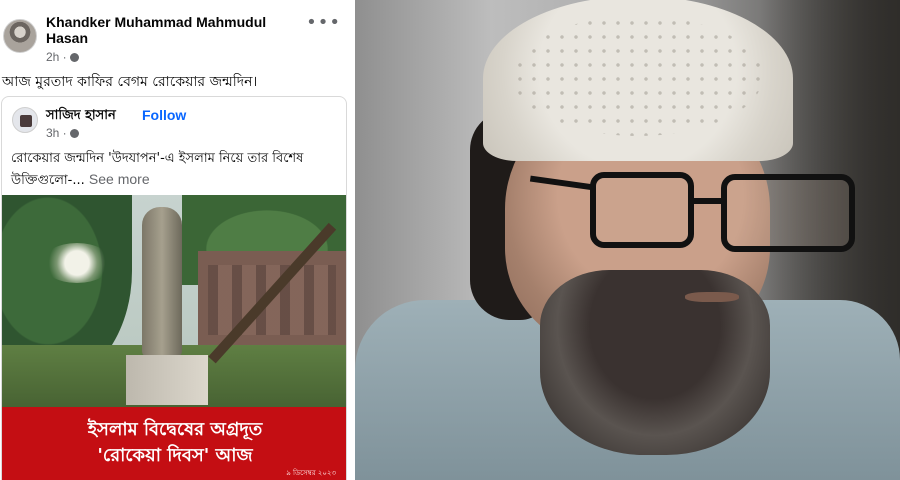 The width and height of the screenshot is (900, 480). I want to click on post-text: আজ মুরতাদ কাফির বেগম রোকেয়ার জন্মদিন।, so click(130, 82).